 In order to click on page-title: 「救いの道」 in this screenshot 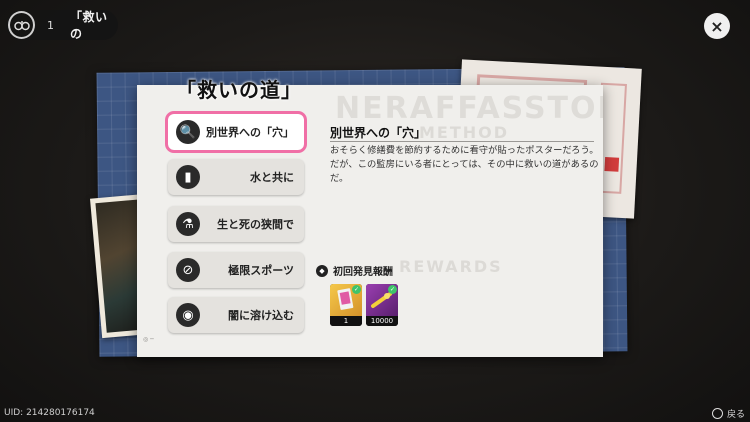, I will do `click(239, 90)`.